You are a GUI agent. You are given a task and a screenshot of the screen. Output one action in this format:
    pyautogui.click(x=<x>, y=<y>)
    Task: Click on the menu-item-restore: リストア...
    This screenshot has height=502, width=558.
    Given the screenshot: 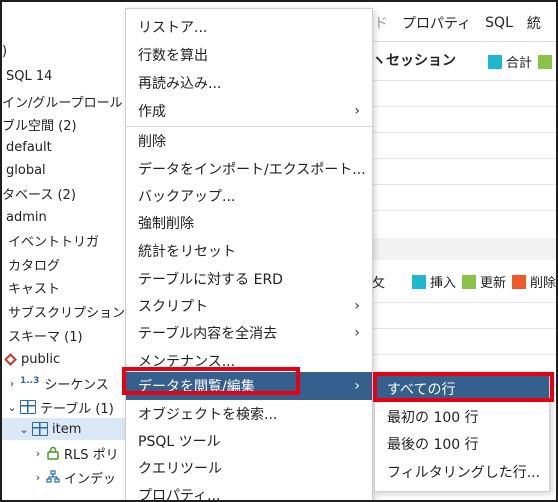 What is the action you would take?
    pyautogui.click(x=249, y=26)
    